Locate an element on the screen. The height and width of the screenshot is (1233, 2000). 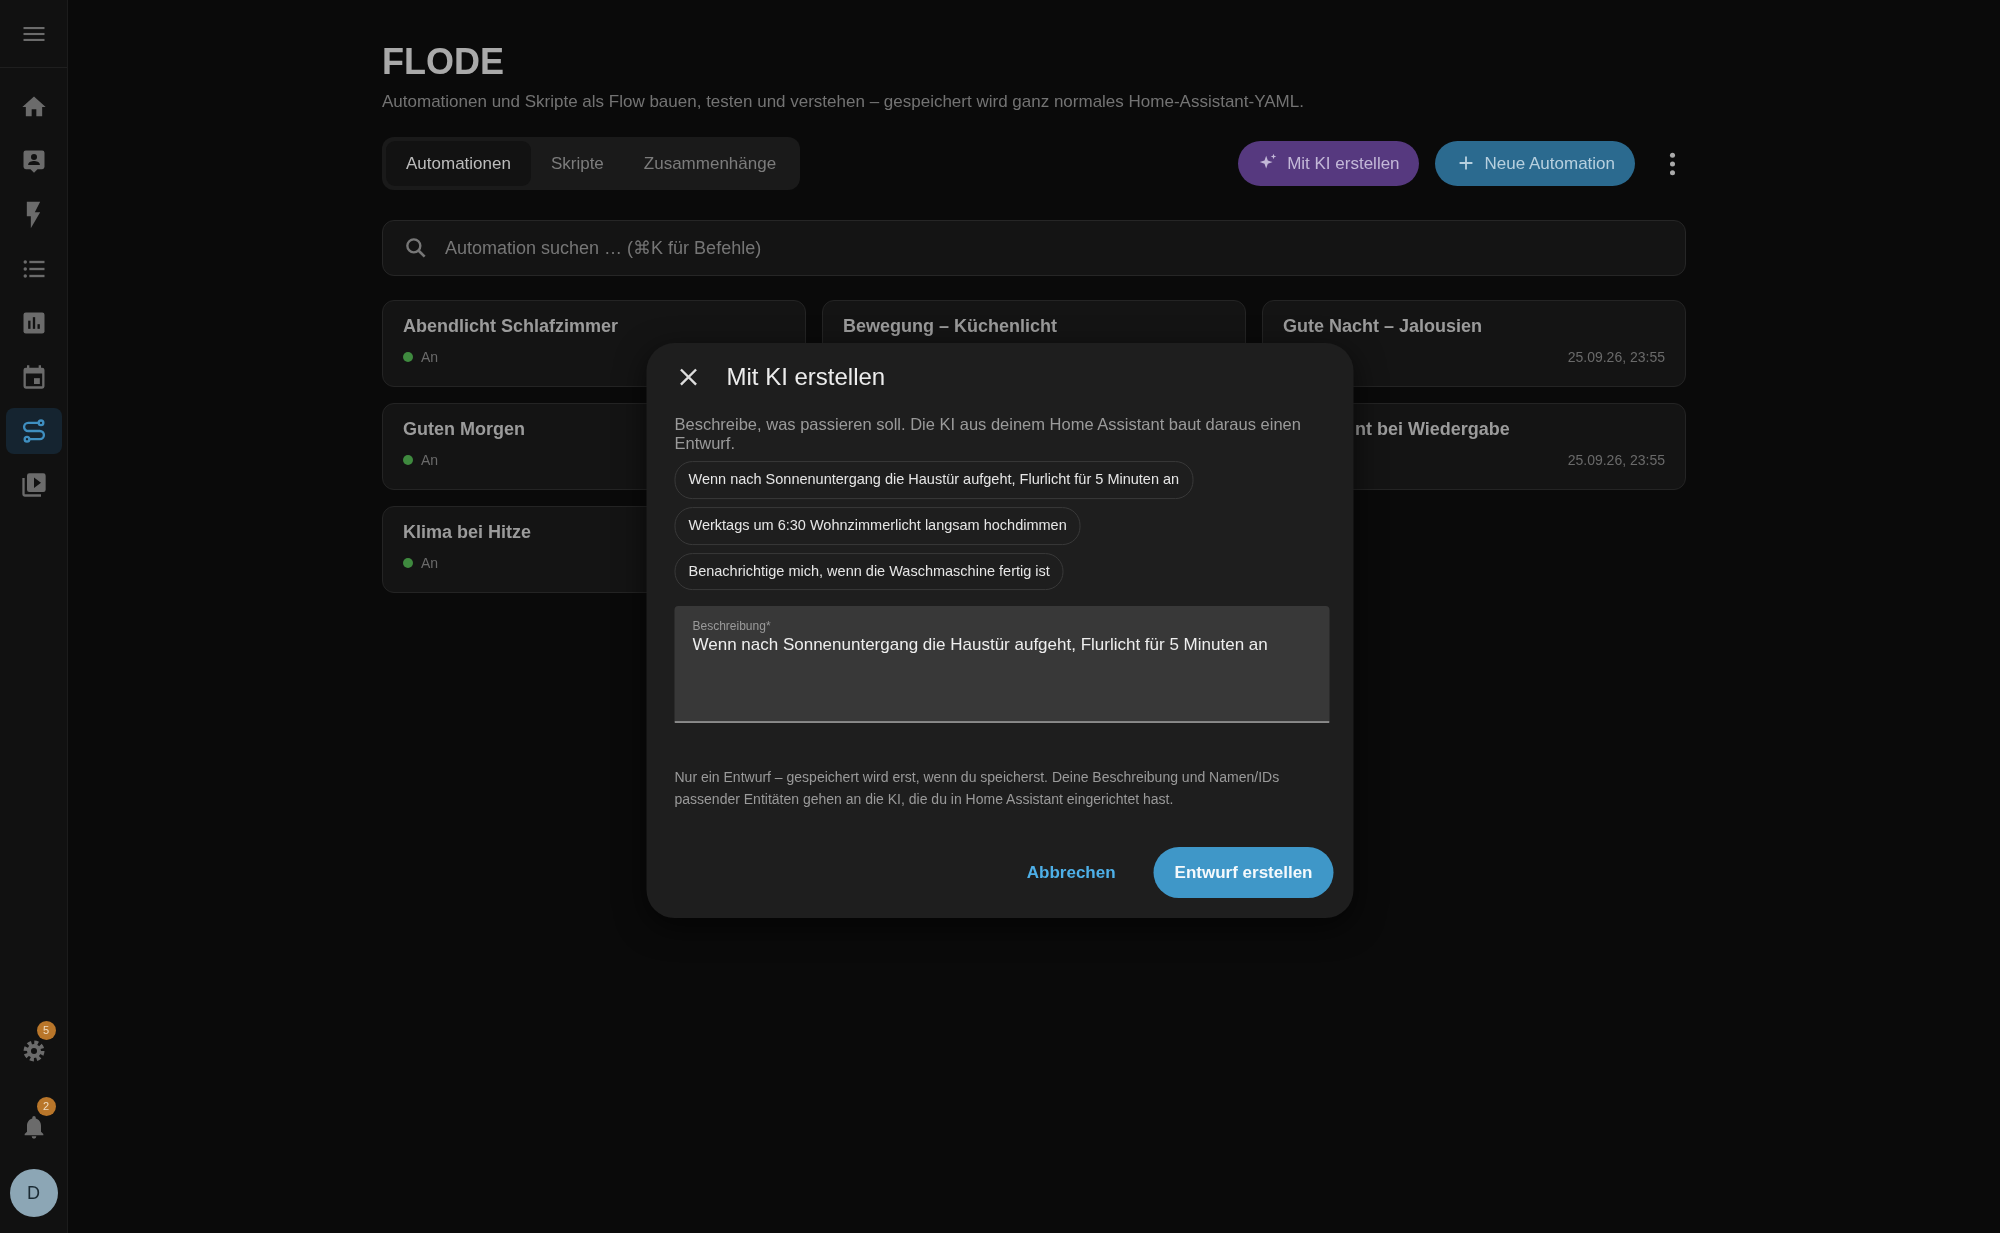
card-title: Abendlicht Schlafzimmer is located at coordinates (511, 327).